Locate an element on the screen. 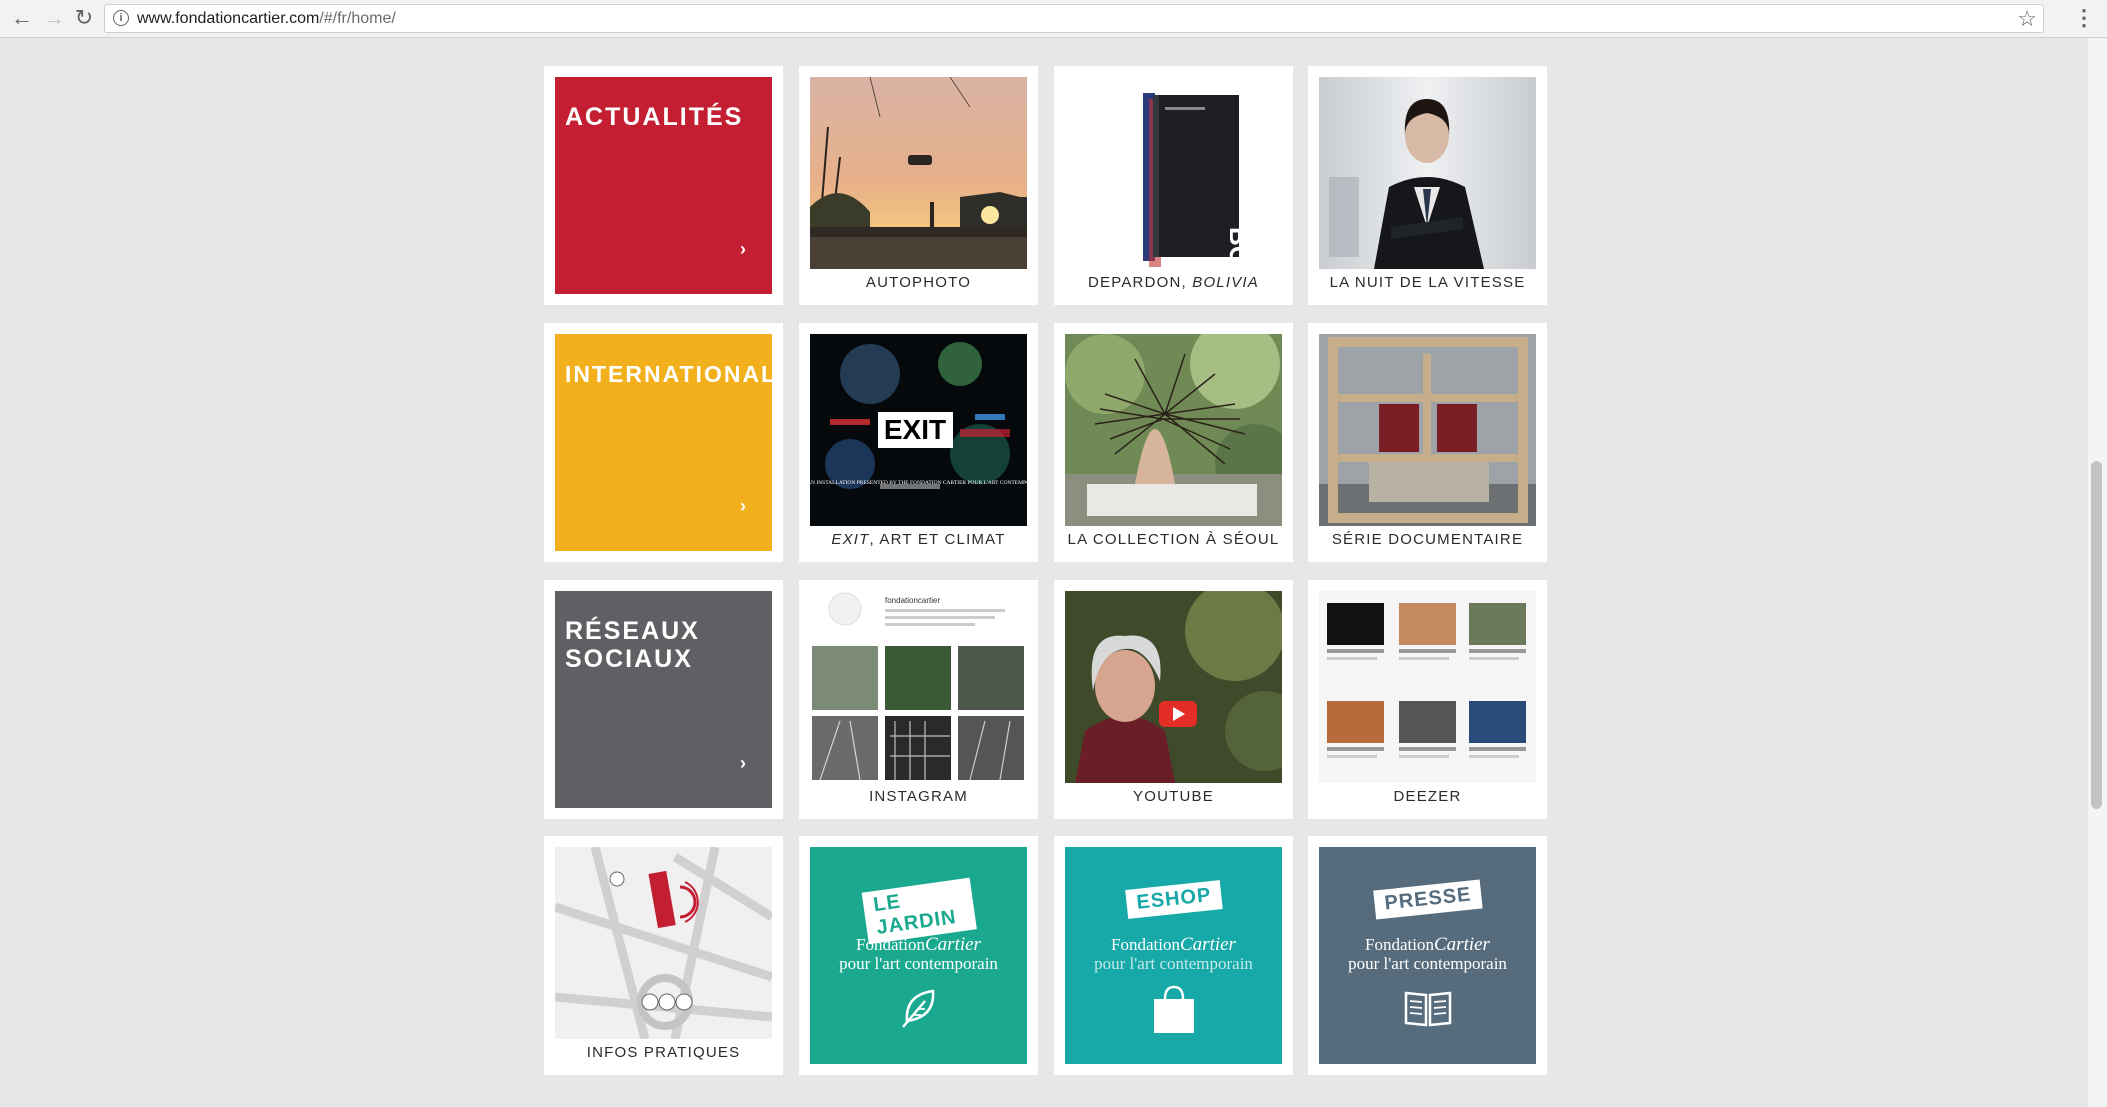 Image resolution: width=2107 pixels, height=1107 pixels. caption-part-a: EXIT is located at coordinates (850, 539).